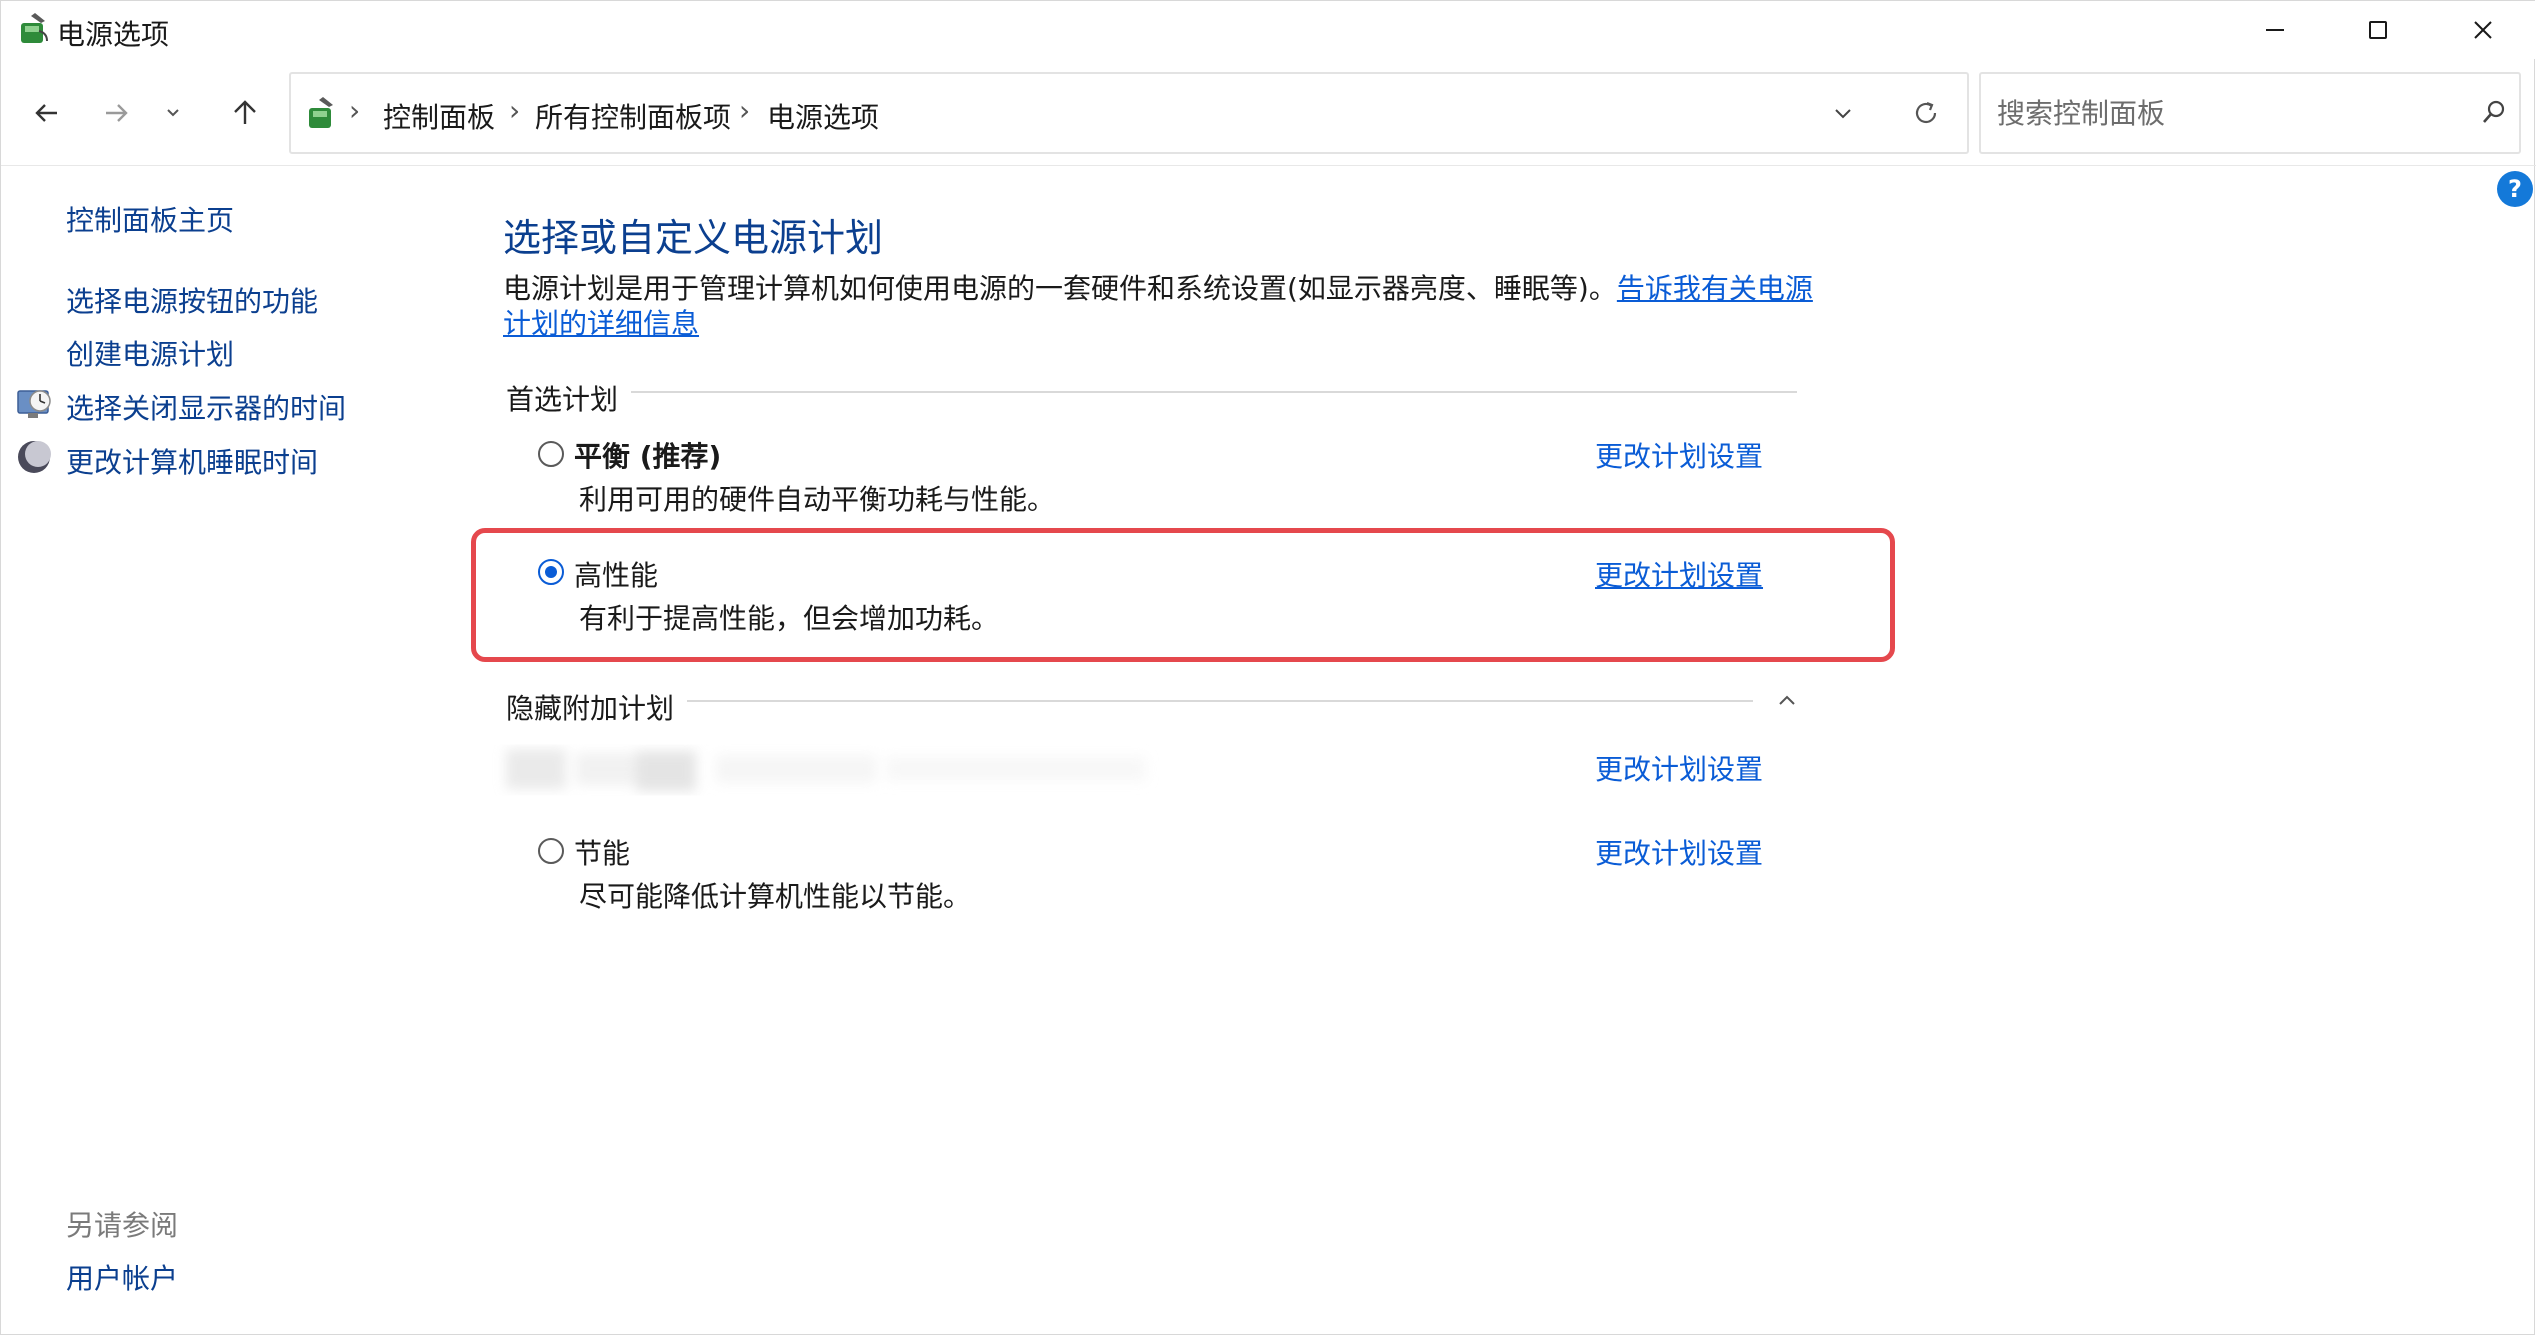 Image resolution: width=2537 pixels, height=1337 pixels. I want to click on moon-icon, so click(34, 459).